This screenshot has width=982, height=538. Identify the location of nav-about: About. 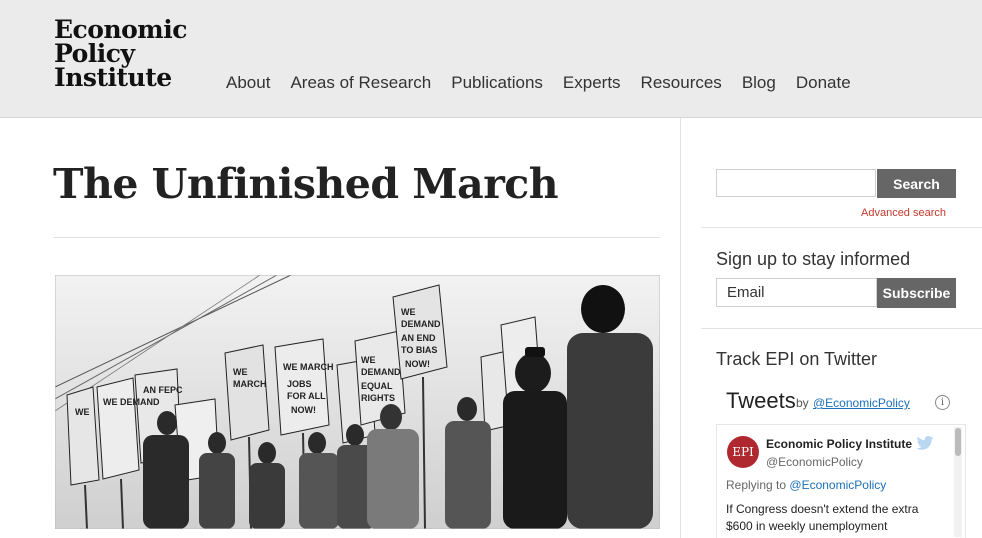
(248, 83).